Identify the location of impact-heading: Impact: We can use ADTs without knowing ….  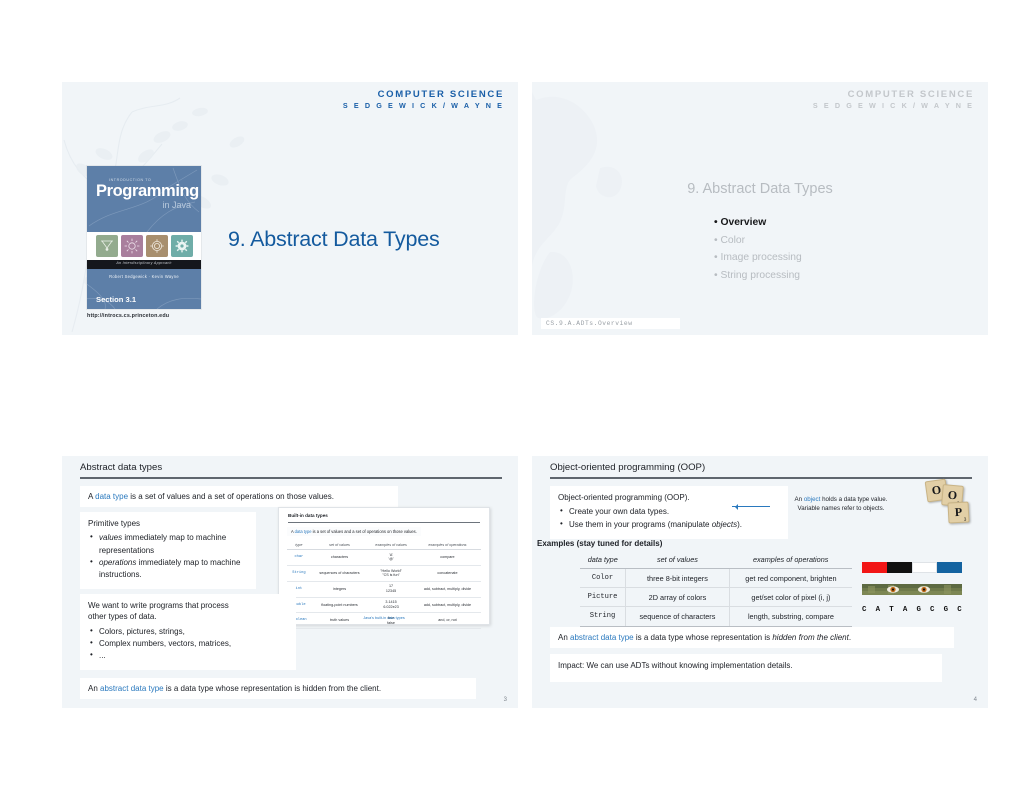
(675, 665).